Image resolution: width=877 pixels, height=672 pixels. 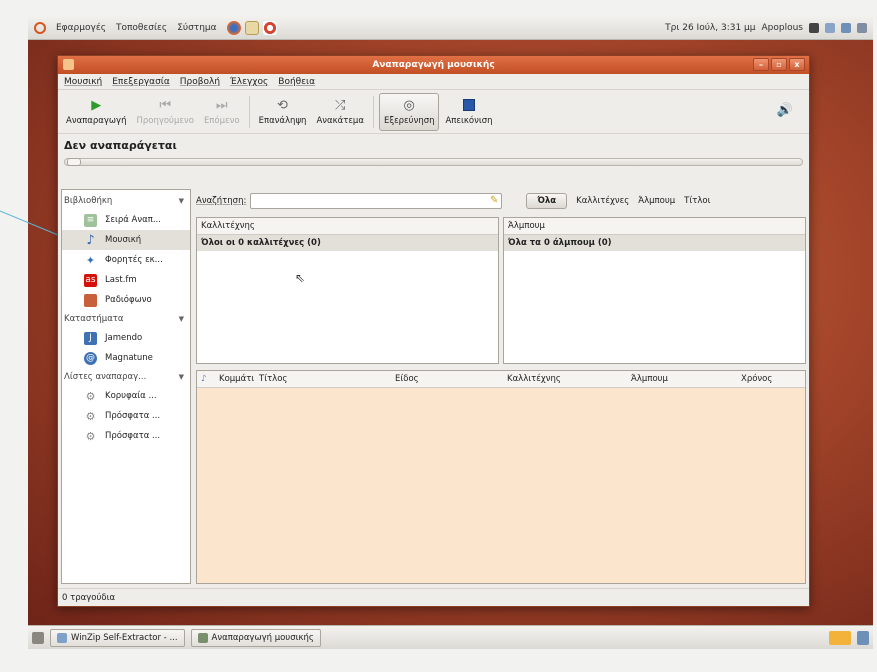 What do you see at coordinates (62, 637) in the screenshot?
I see `winzip-window-icon` at bounding box center [62, 637].